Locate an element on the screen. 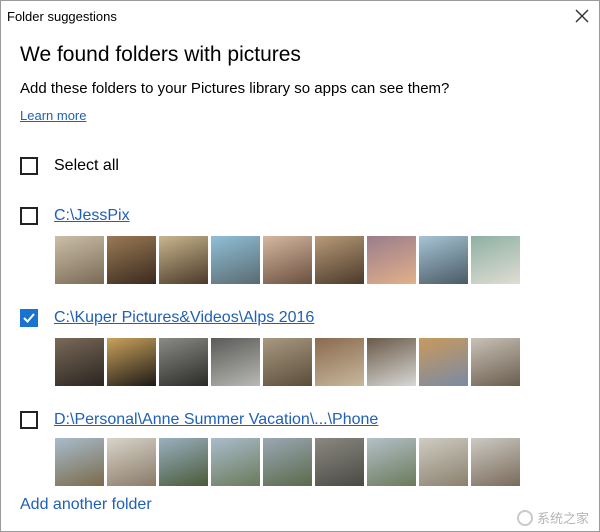 The width and height of the screenshot is (600, 532). folder-row-alps-2016: C:\Kuper Pictures&Videos\Alps 2016 is located at coordinates (167, 318).